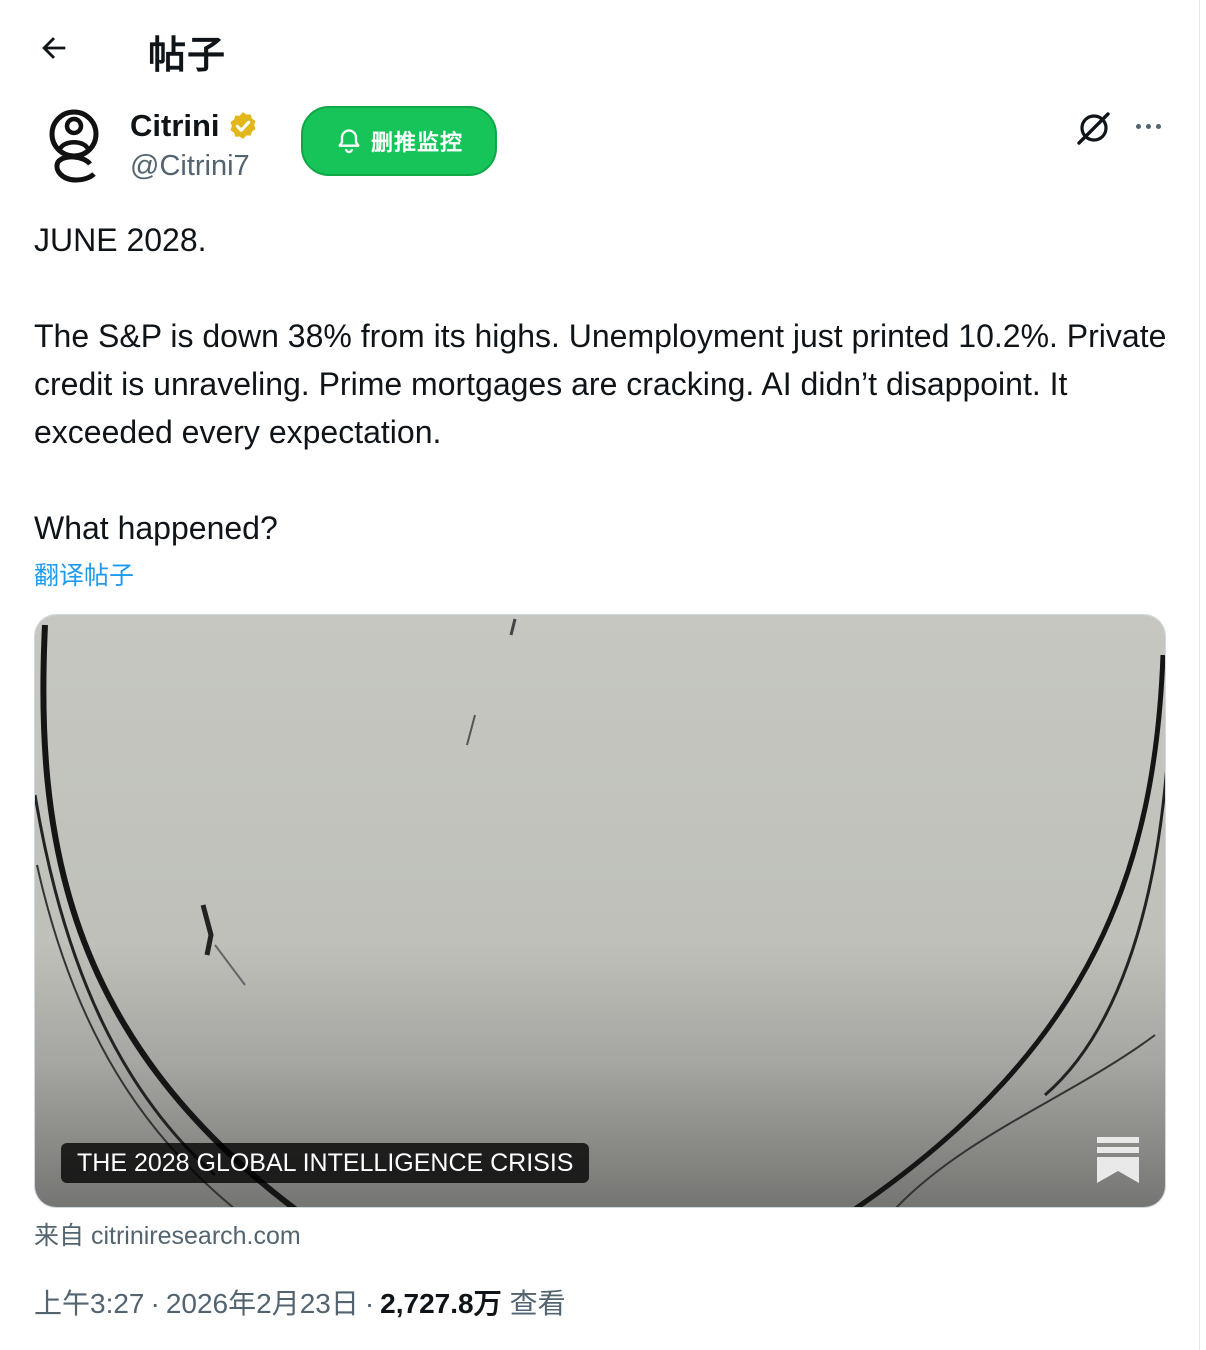  What do you see at coordinates (167, 1234) in the screenshot?
I see `link-source: 来自 citriniresearch.com` at bounding box center [167, 1234].